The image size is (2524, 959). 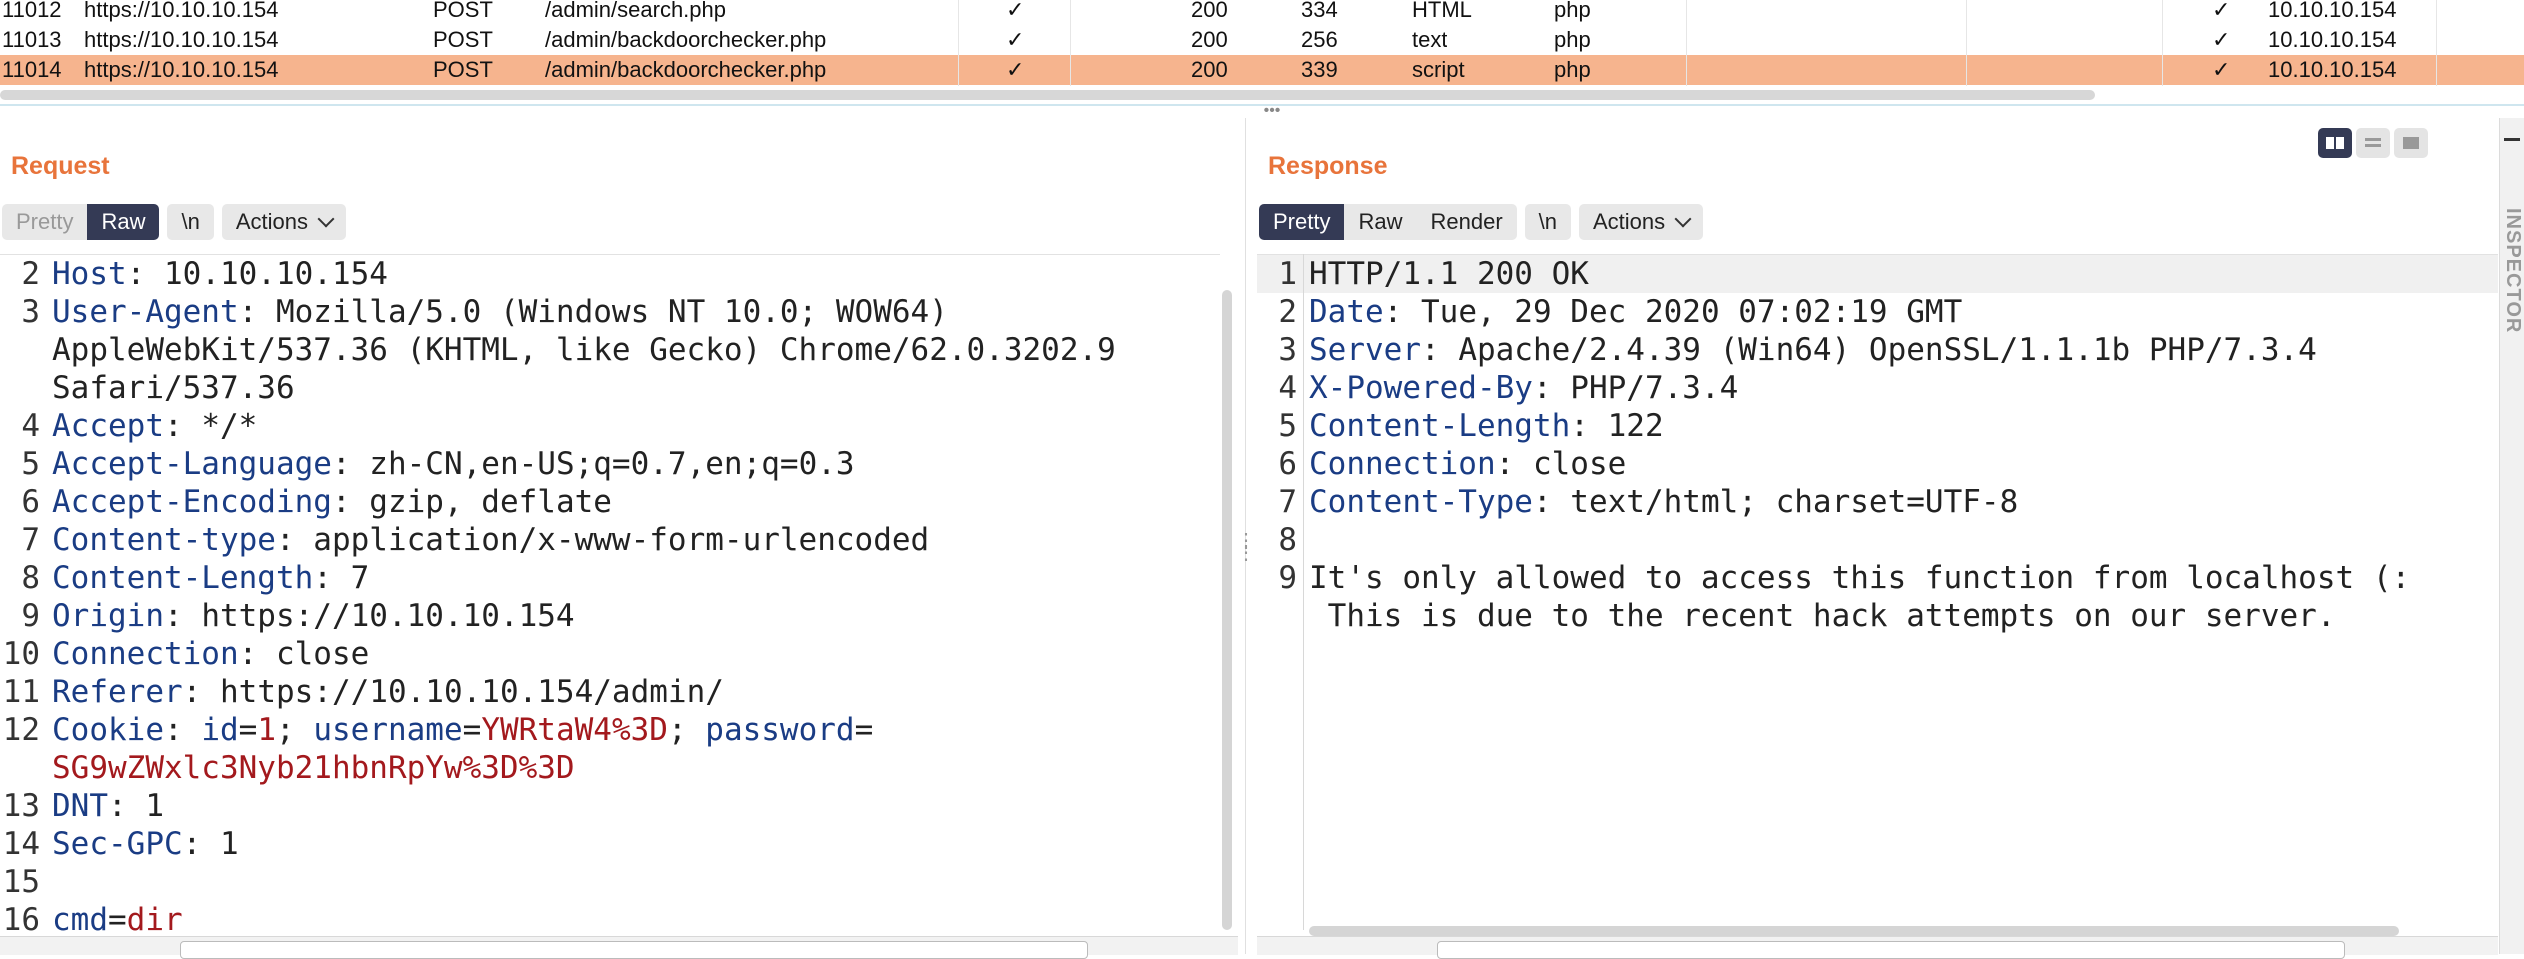 What do you see at coordinates (1319, 11) in the screenshot?
I see `row-length: 334` at bounding box center [1319, 11].